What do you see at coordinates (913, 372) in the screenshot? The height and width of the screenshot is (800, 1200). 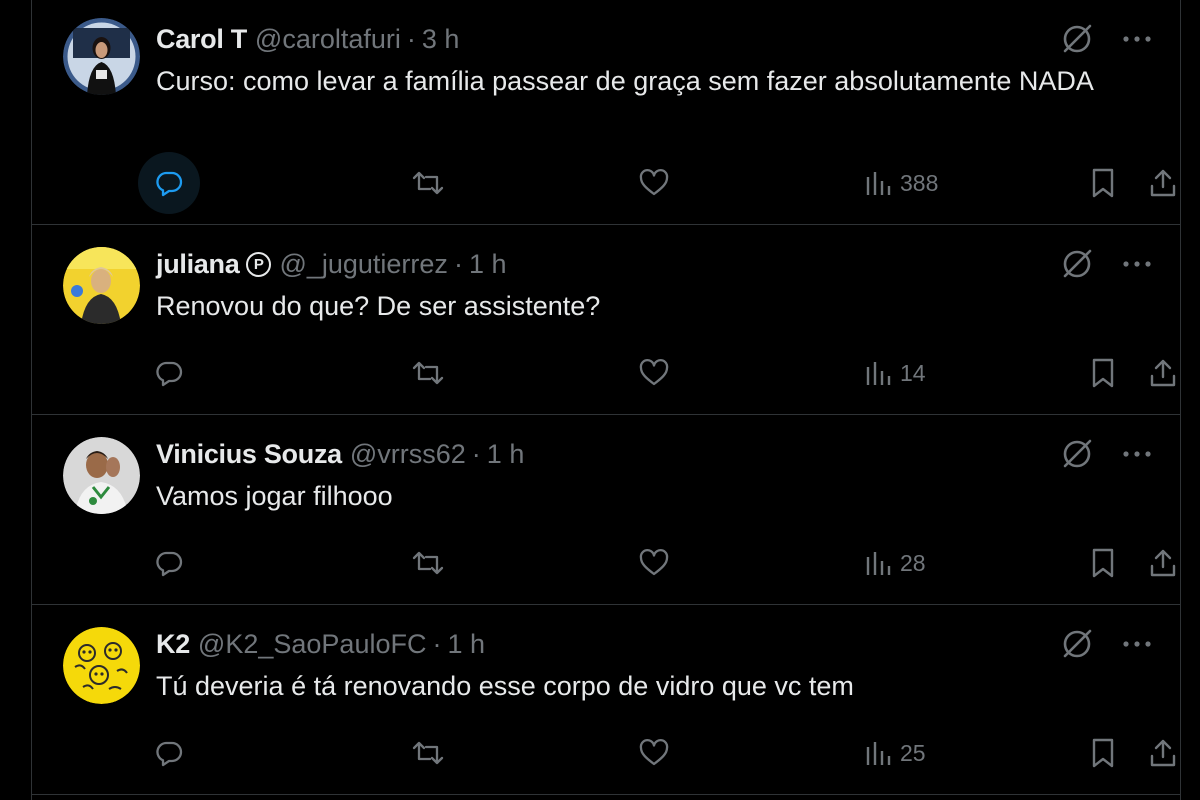 I see `views-count: 14` at bounding box center [913, 372].